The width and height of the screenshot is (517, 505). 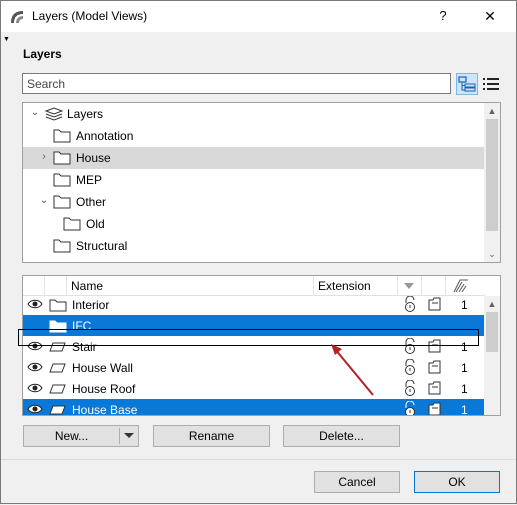 I want to click on tree-scrollbar: ▲ ⌄, so click(x=492, y=182).